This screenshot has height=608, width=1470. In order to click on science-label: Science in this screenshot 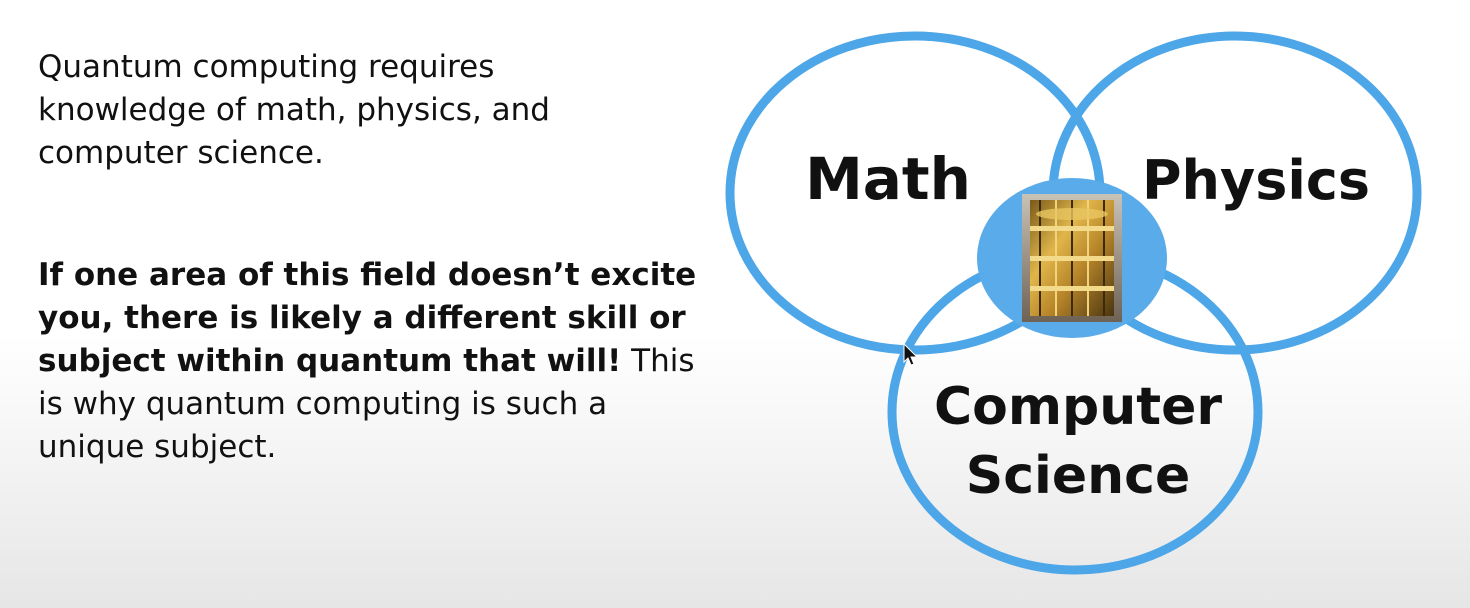, I will do `click(1078, 476)`.